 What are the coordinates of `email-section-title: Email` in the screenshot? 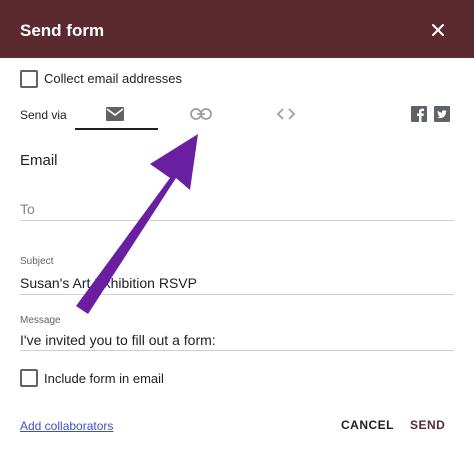 It's located at (39, 160).